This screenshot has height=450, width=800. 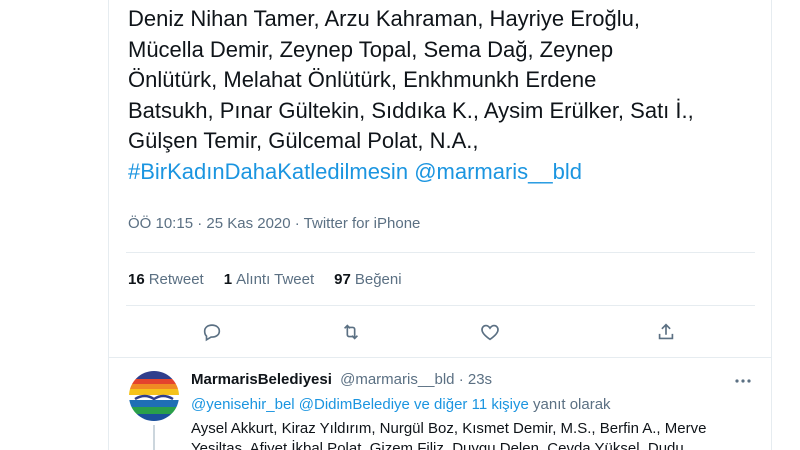 I want to click on like-stat: 97 Beğeni, so click(x=367, y=279).